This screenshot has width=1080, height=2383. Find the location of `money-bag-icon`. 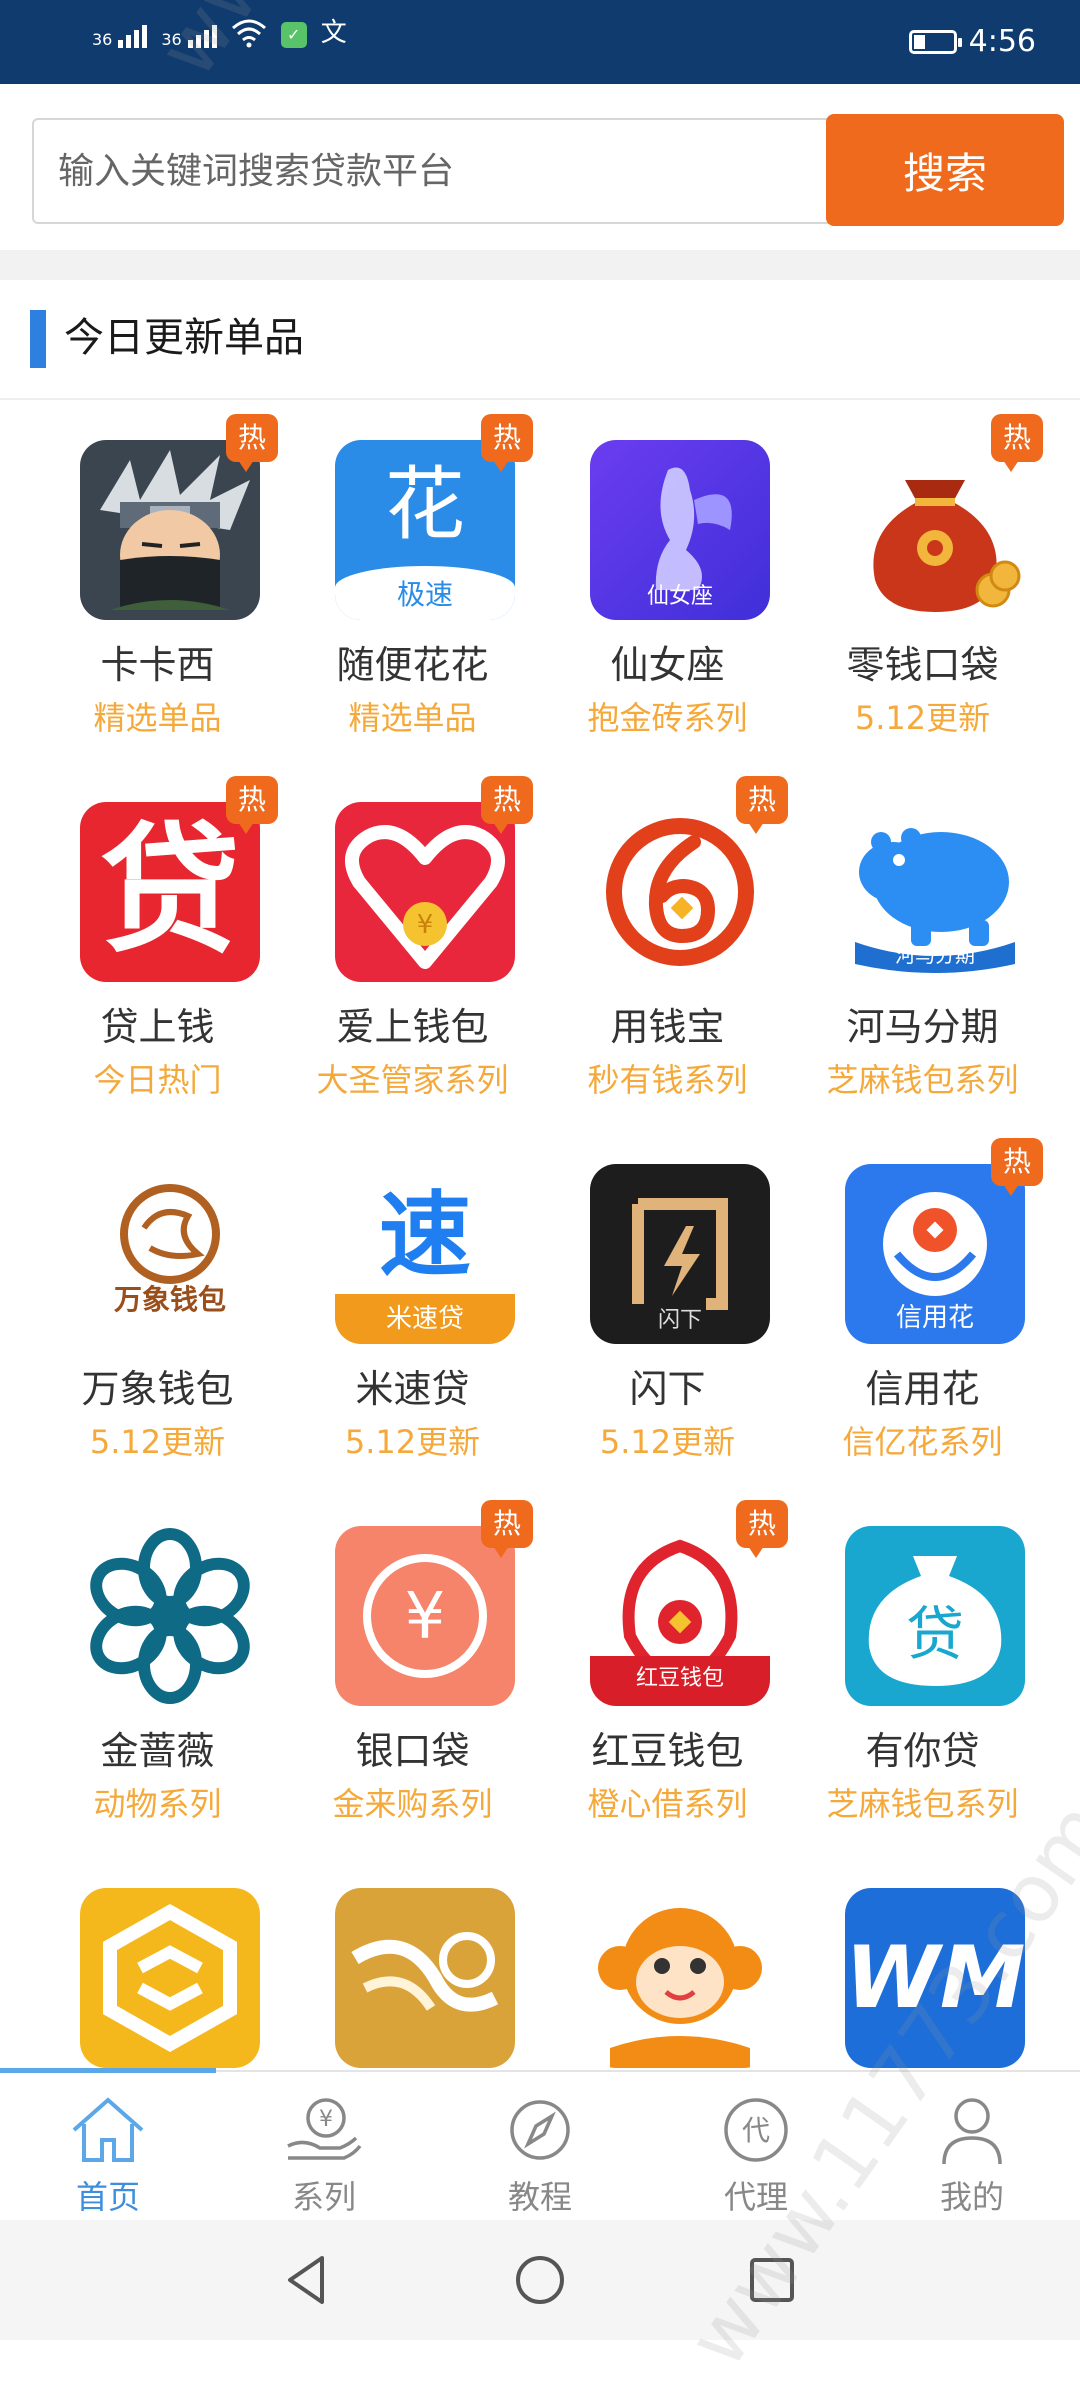

money-bag-icon is located at coordinates (935, 530).